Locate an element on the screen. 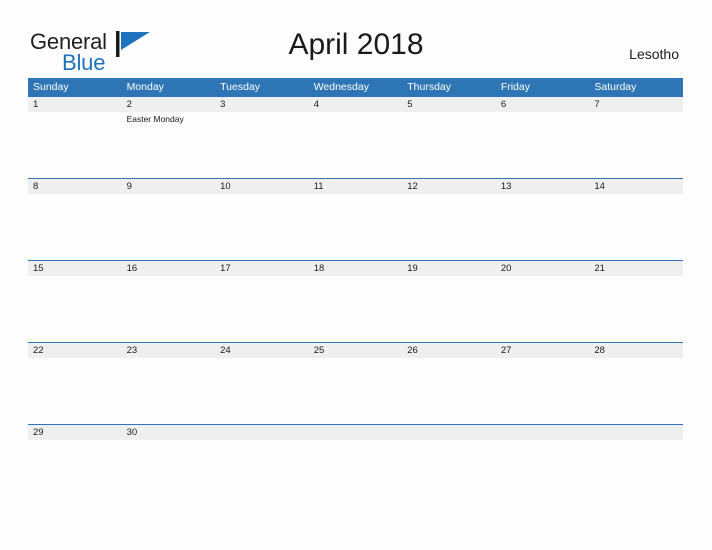  week-date-band: 1 2 3 4 5 6 7 is located at coordinates (355, 104).